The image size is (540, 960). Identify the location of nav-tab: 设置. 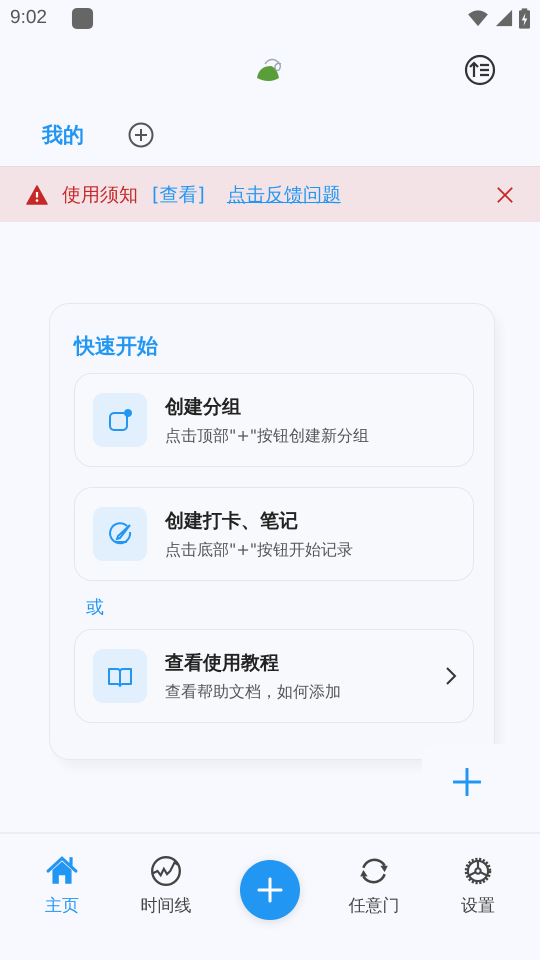
(478, 885).